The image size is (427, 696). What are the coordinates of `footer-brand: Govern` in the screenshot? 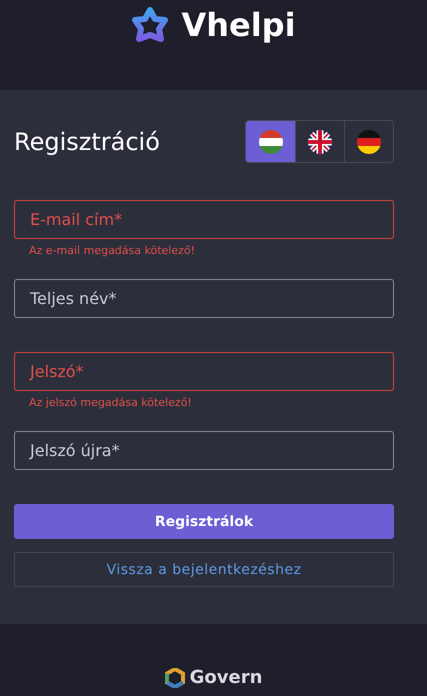 It's located at (226, 677).